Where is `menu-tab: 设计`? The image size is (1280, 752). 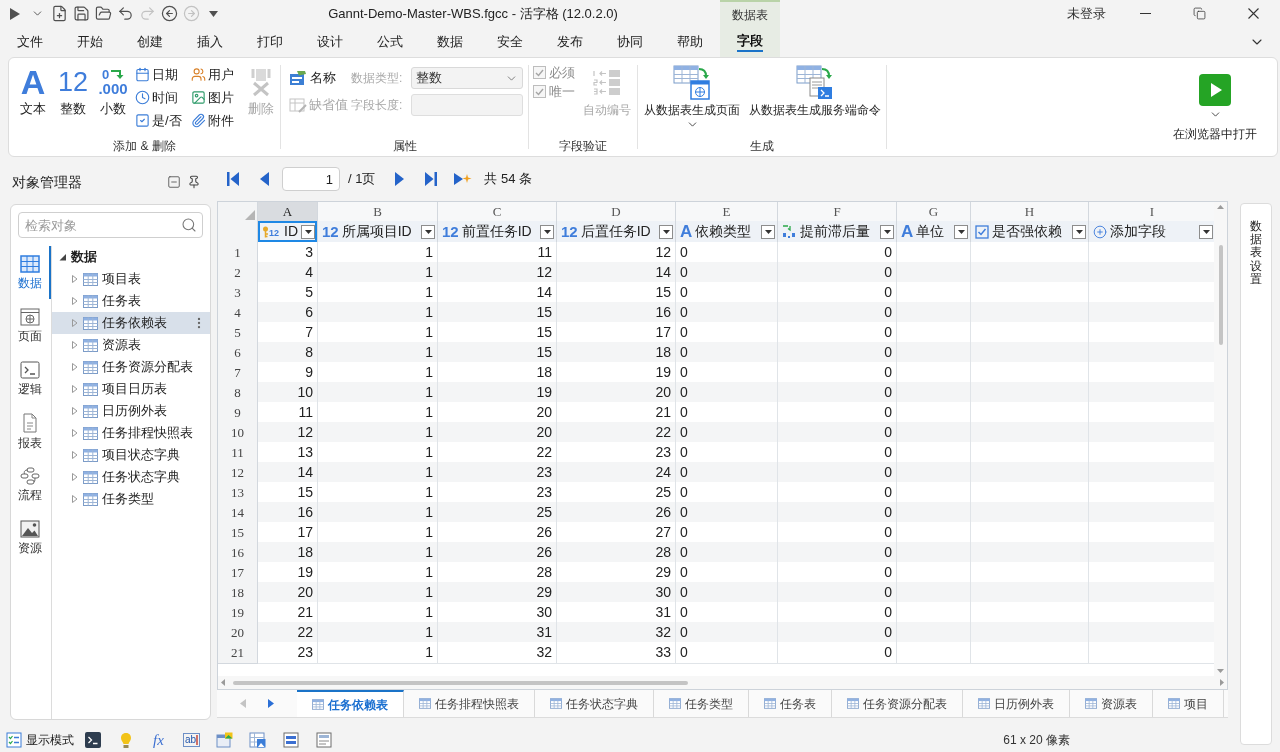 menu-tab: 设计 is located at coordinates (330, 42).